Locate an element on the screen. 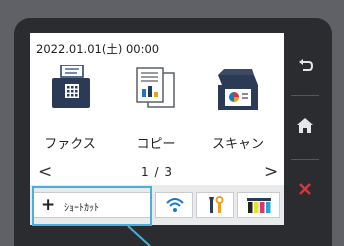 This screenshot has width=344, height=246. ink-icon is located at coordinates (259, 205).